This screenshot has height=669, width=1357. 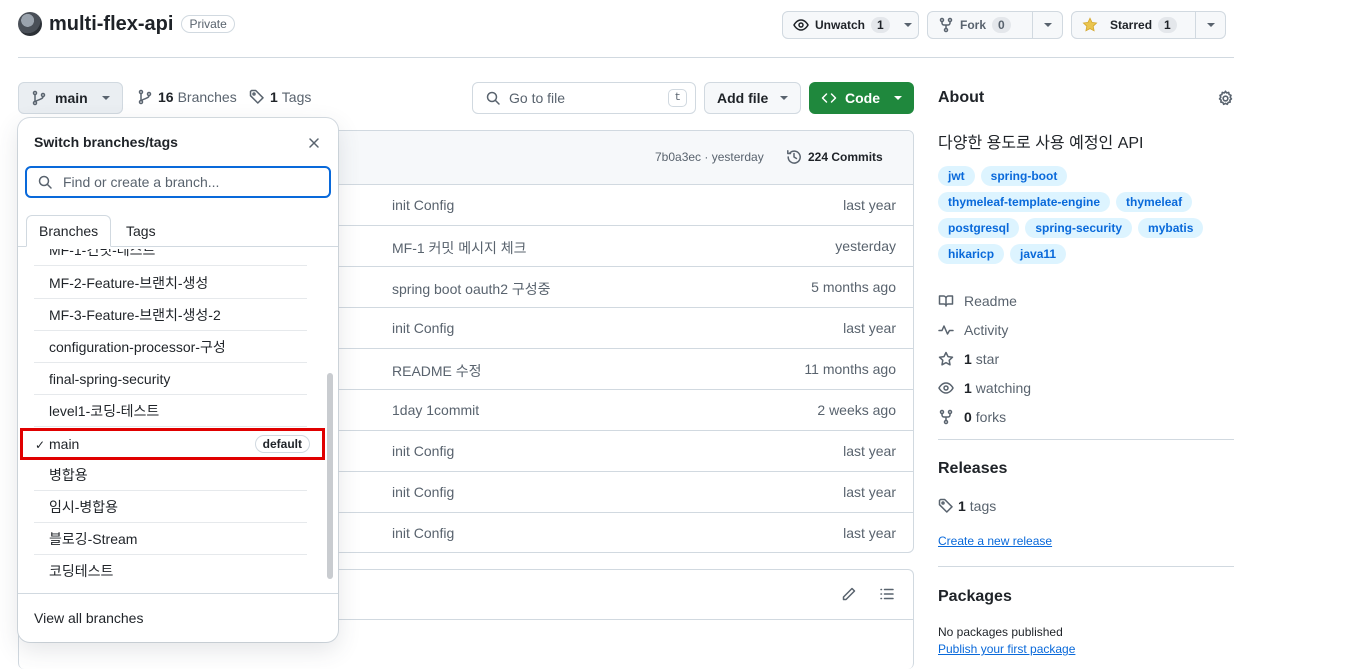 I want to click on code-button: Code, so click(x=861, y=98).